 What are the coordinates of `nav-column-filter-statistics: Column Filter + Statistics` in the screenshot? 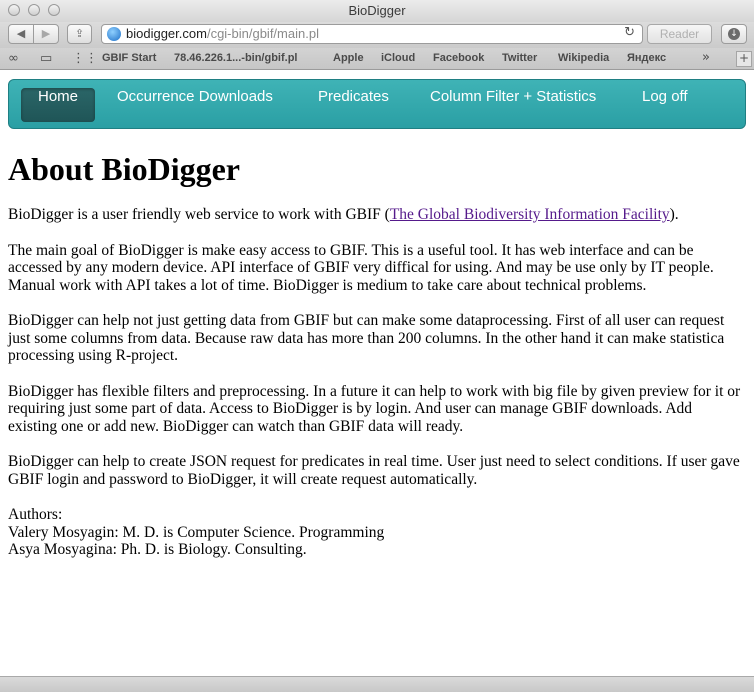 It's located at (513, 105).